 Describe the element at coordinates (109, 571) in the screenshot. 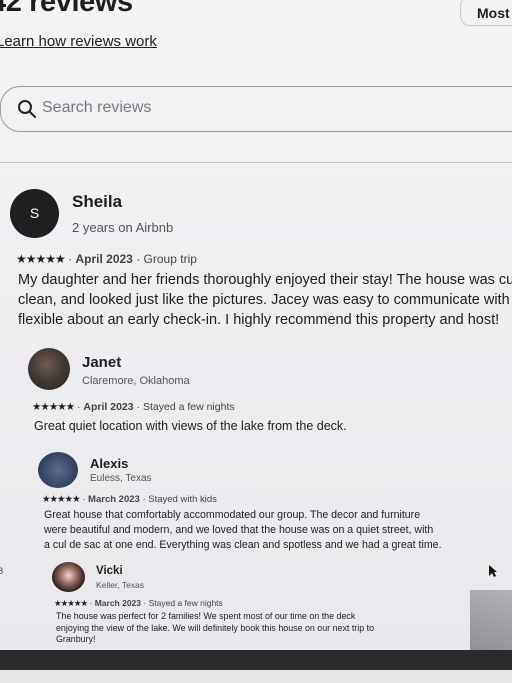

I see `reviewer-name: Vicki` at that location.